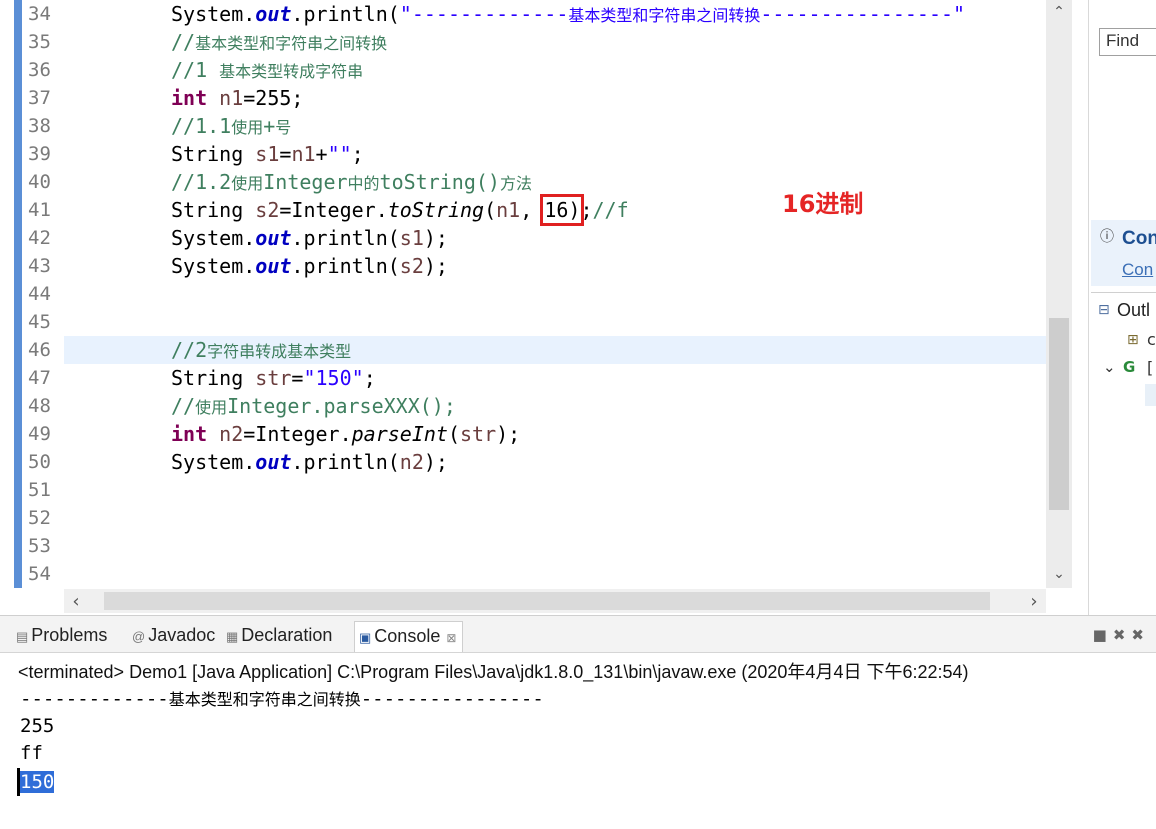 The height and width of the screenshot is (829, 1156). What do you see at coordinates (339, 154) in the screenshot?
I see `code-token: ""` at bounding box center [339, 154].